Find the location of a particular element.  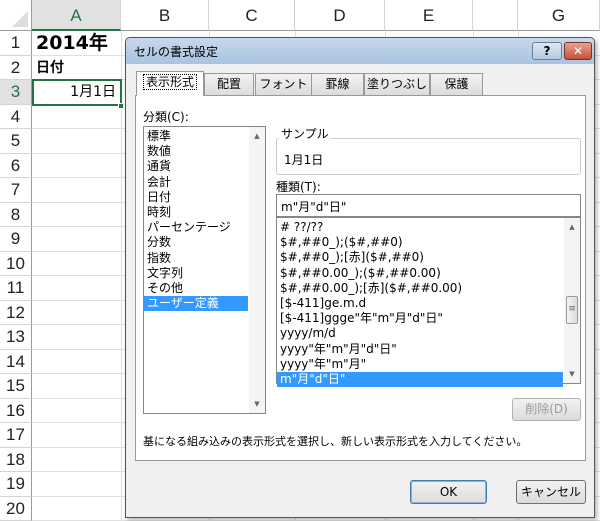

fill-handle is located at coordinates (121, 106).